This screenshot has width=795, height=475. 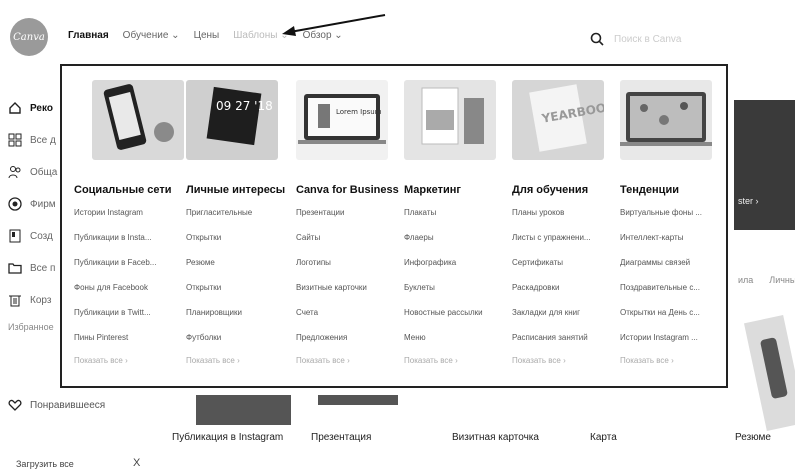 I want to click on laptop-pattern-image-icon, so click(x=666, y=119).